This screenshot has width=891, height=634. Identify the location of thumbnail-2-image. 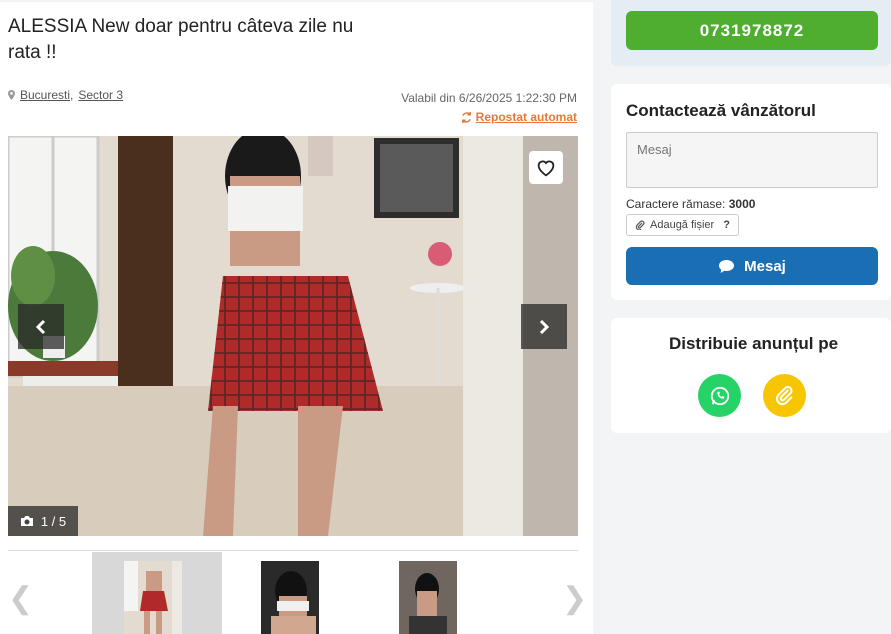
(290, 597).